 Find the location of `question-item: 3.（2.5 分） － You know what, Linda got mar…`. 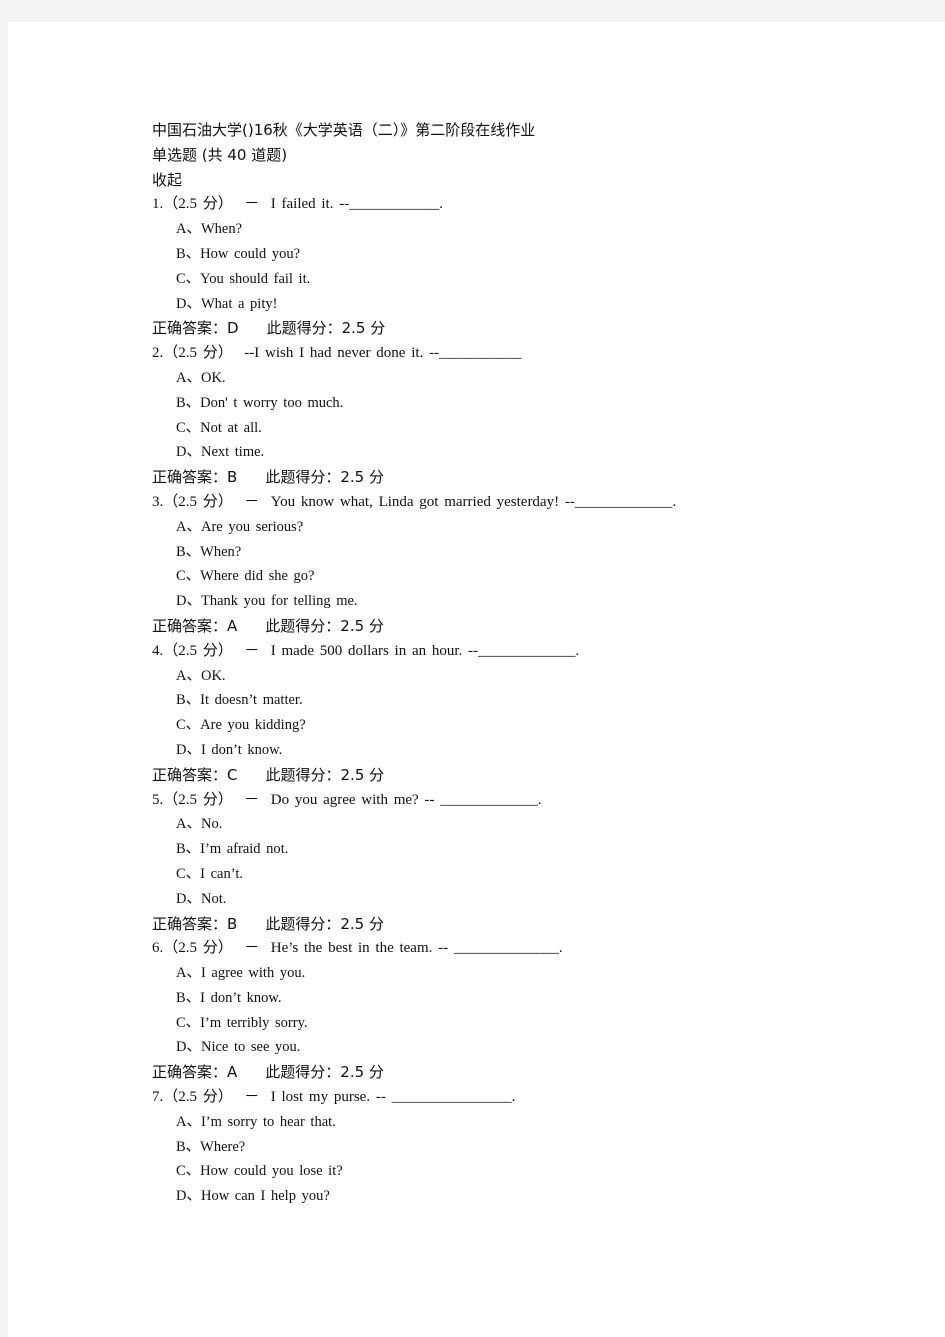

question-item: 3.（2.5 分） － You know what, Linda got mar… is located at coordinates (492, 564).